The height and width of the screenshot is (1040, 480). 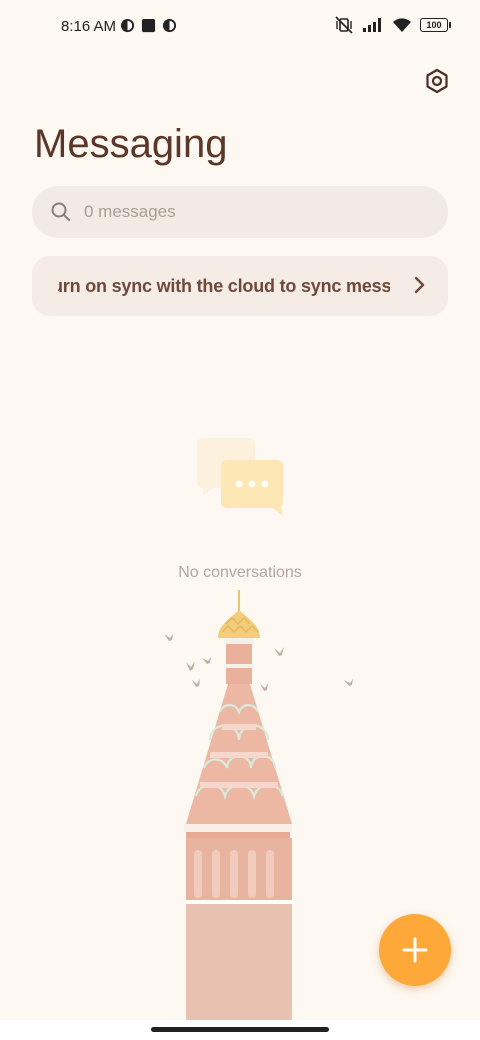 I want to click on chevron-right-icon, so click(x=419, y=285).